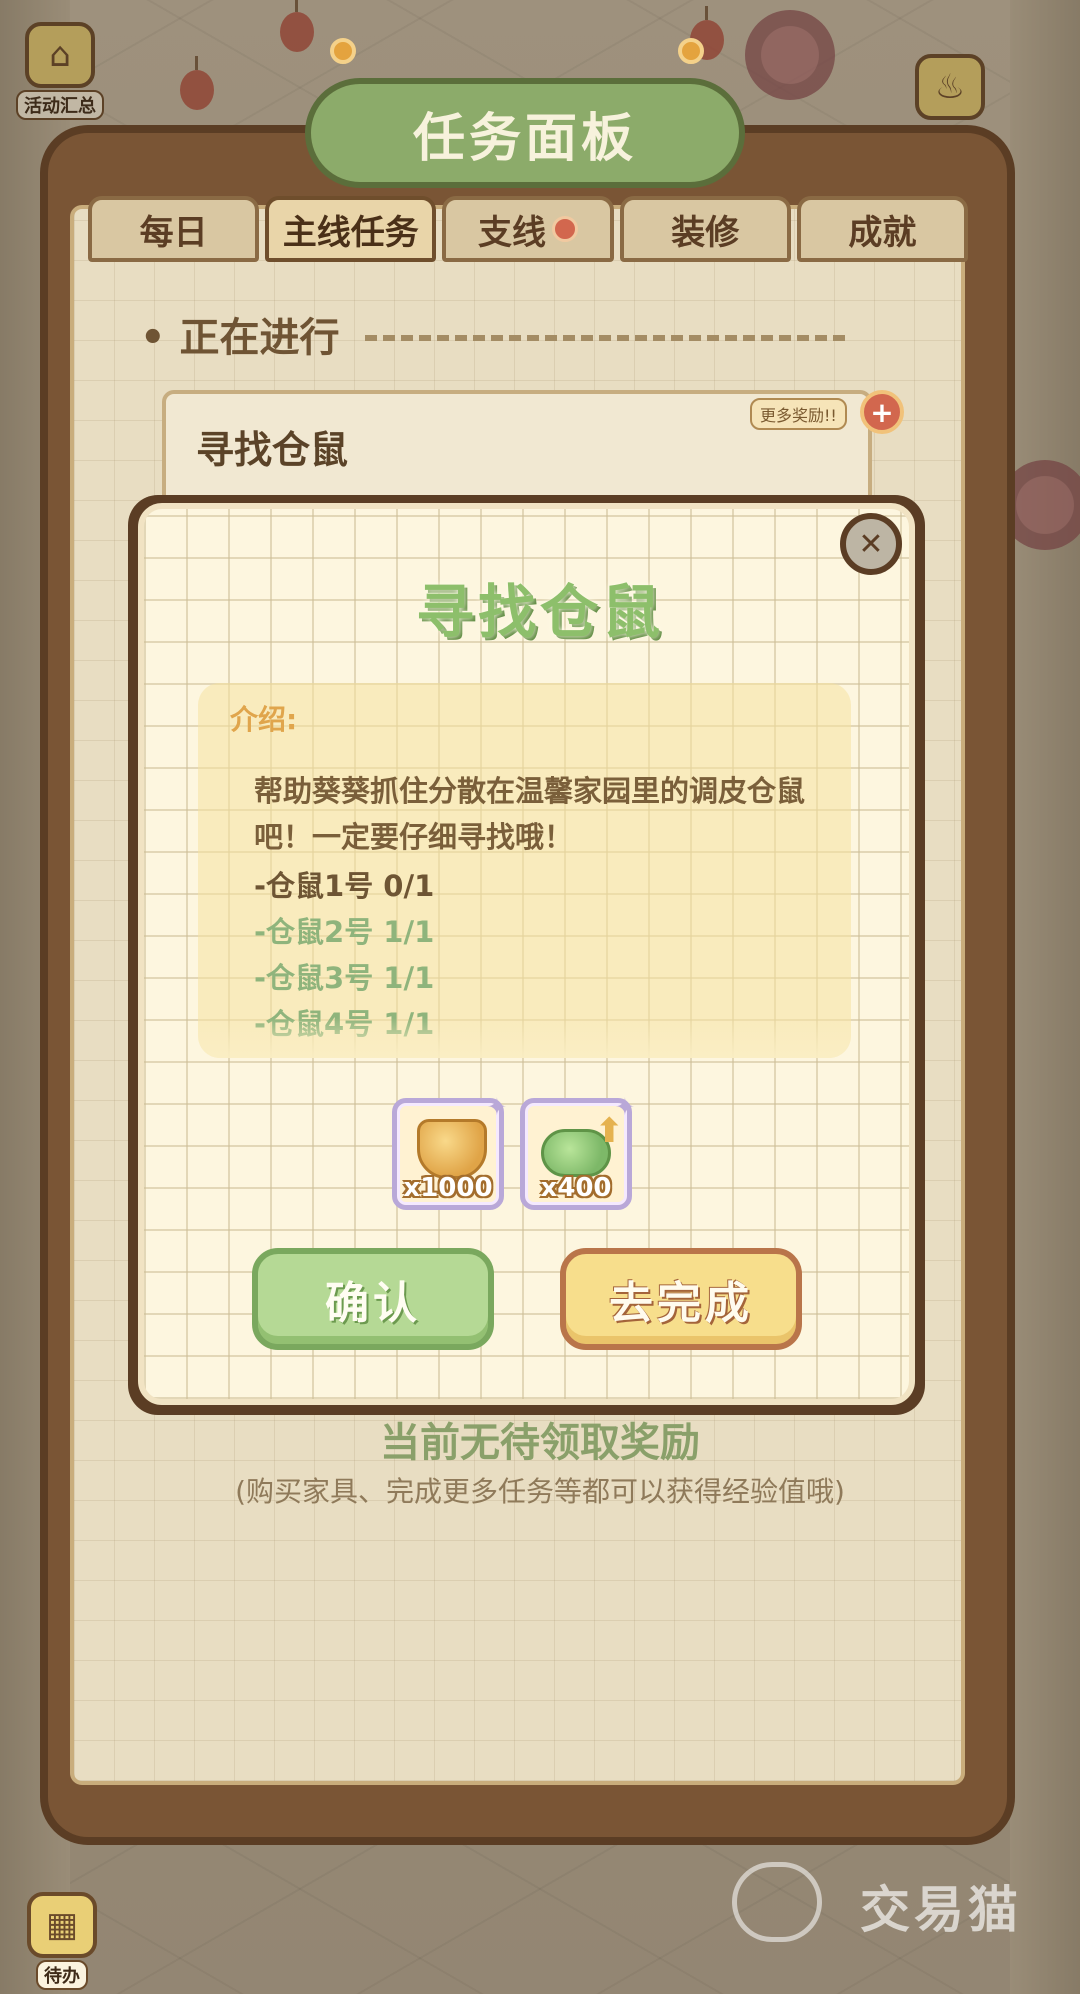 This screenshot has width=1080, height=1994. I want to click on task-tabs: 每日 主线任务 支线 装修 成就, so click(528, 230).